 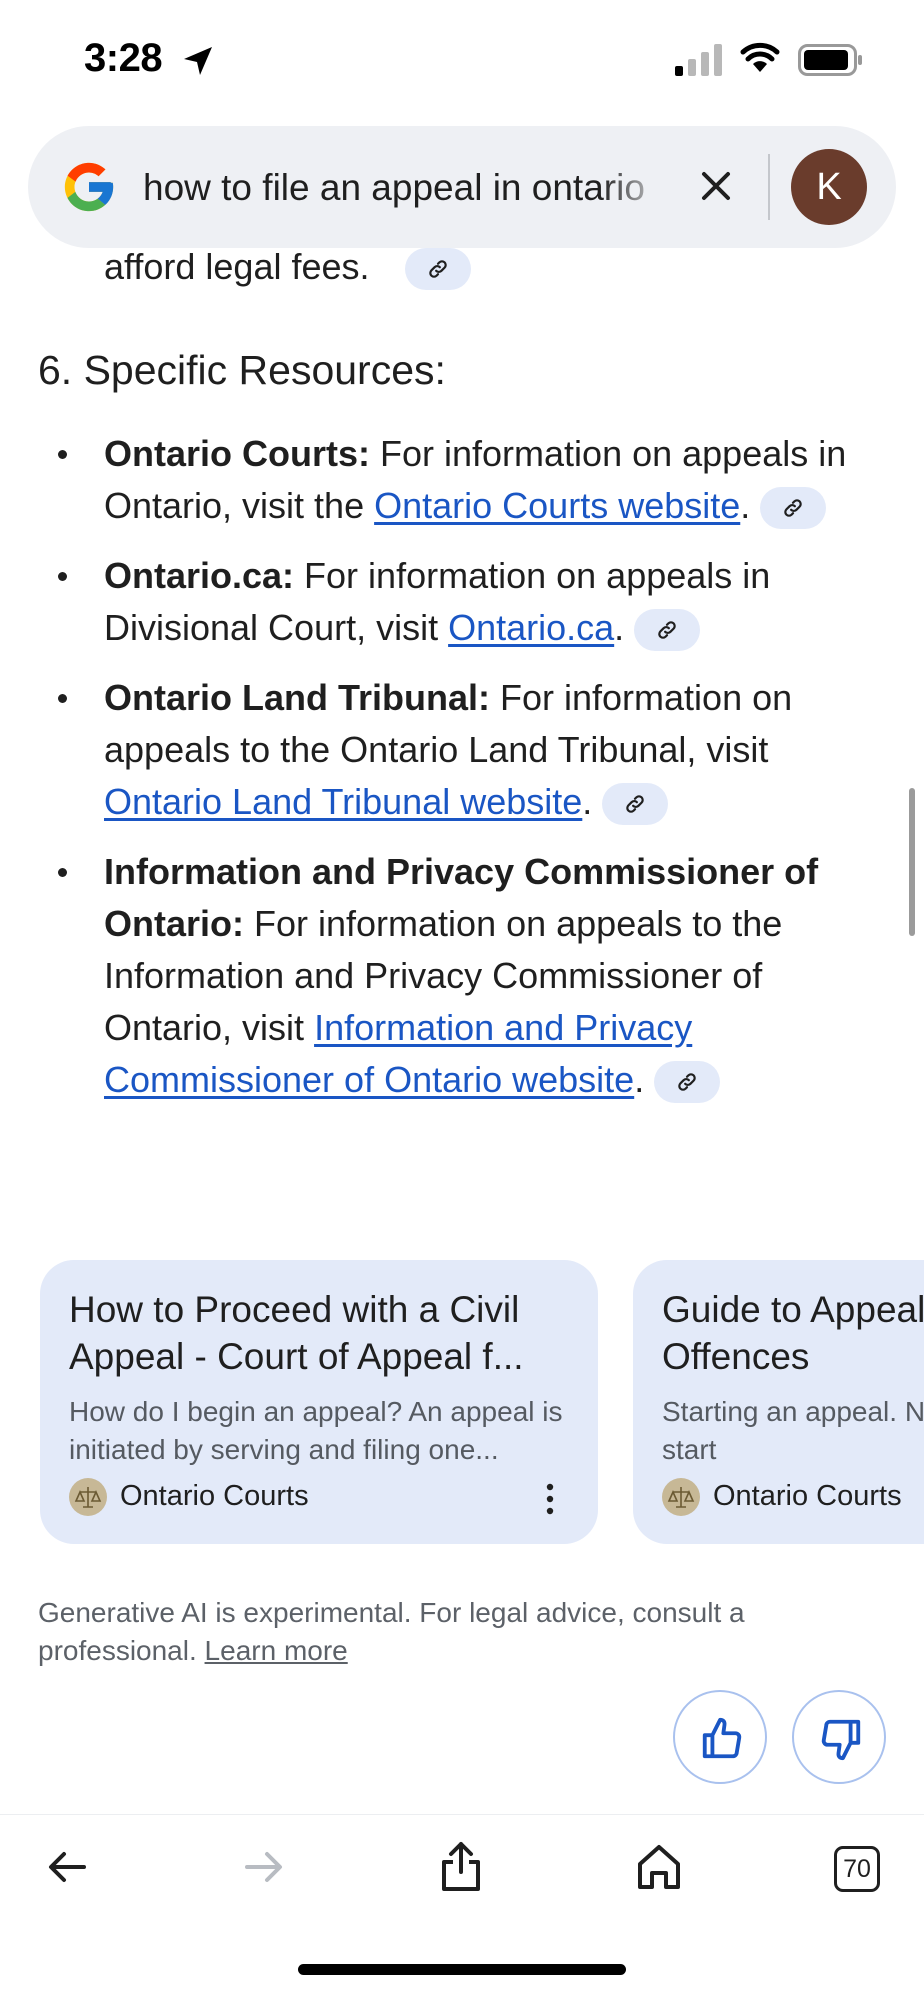 What do you see at coordinates (242, 370) in the screenshot?
I see `section-heading: 6. Specific Resources:` at bounding box center [242, 370].